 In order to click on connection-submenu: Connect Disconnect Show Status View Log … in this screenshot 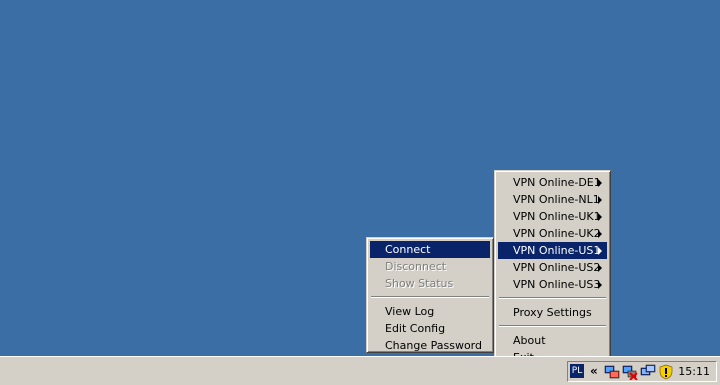, I will do `click(430, 295)`.